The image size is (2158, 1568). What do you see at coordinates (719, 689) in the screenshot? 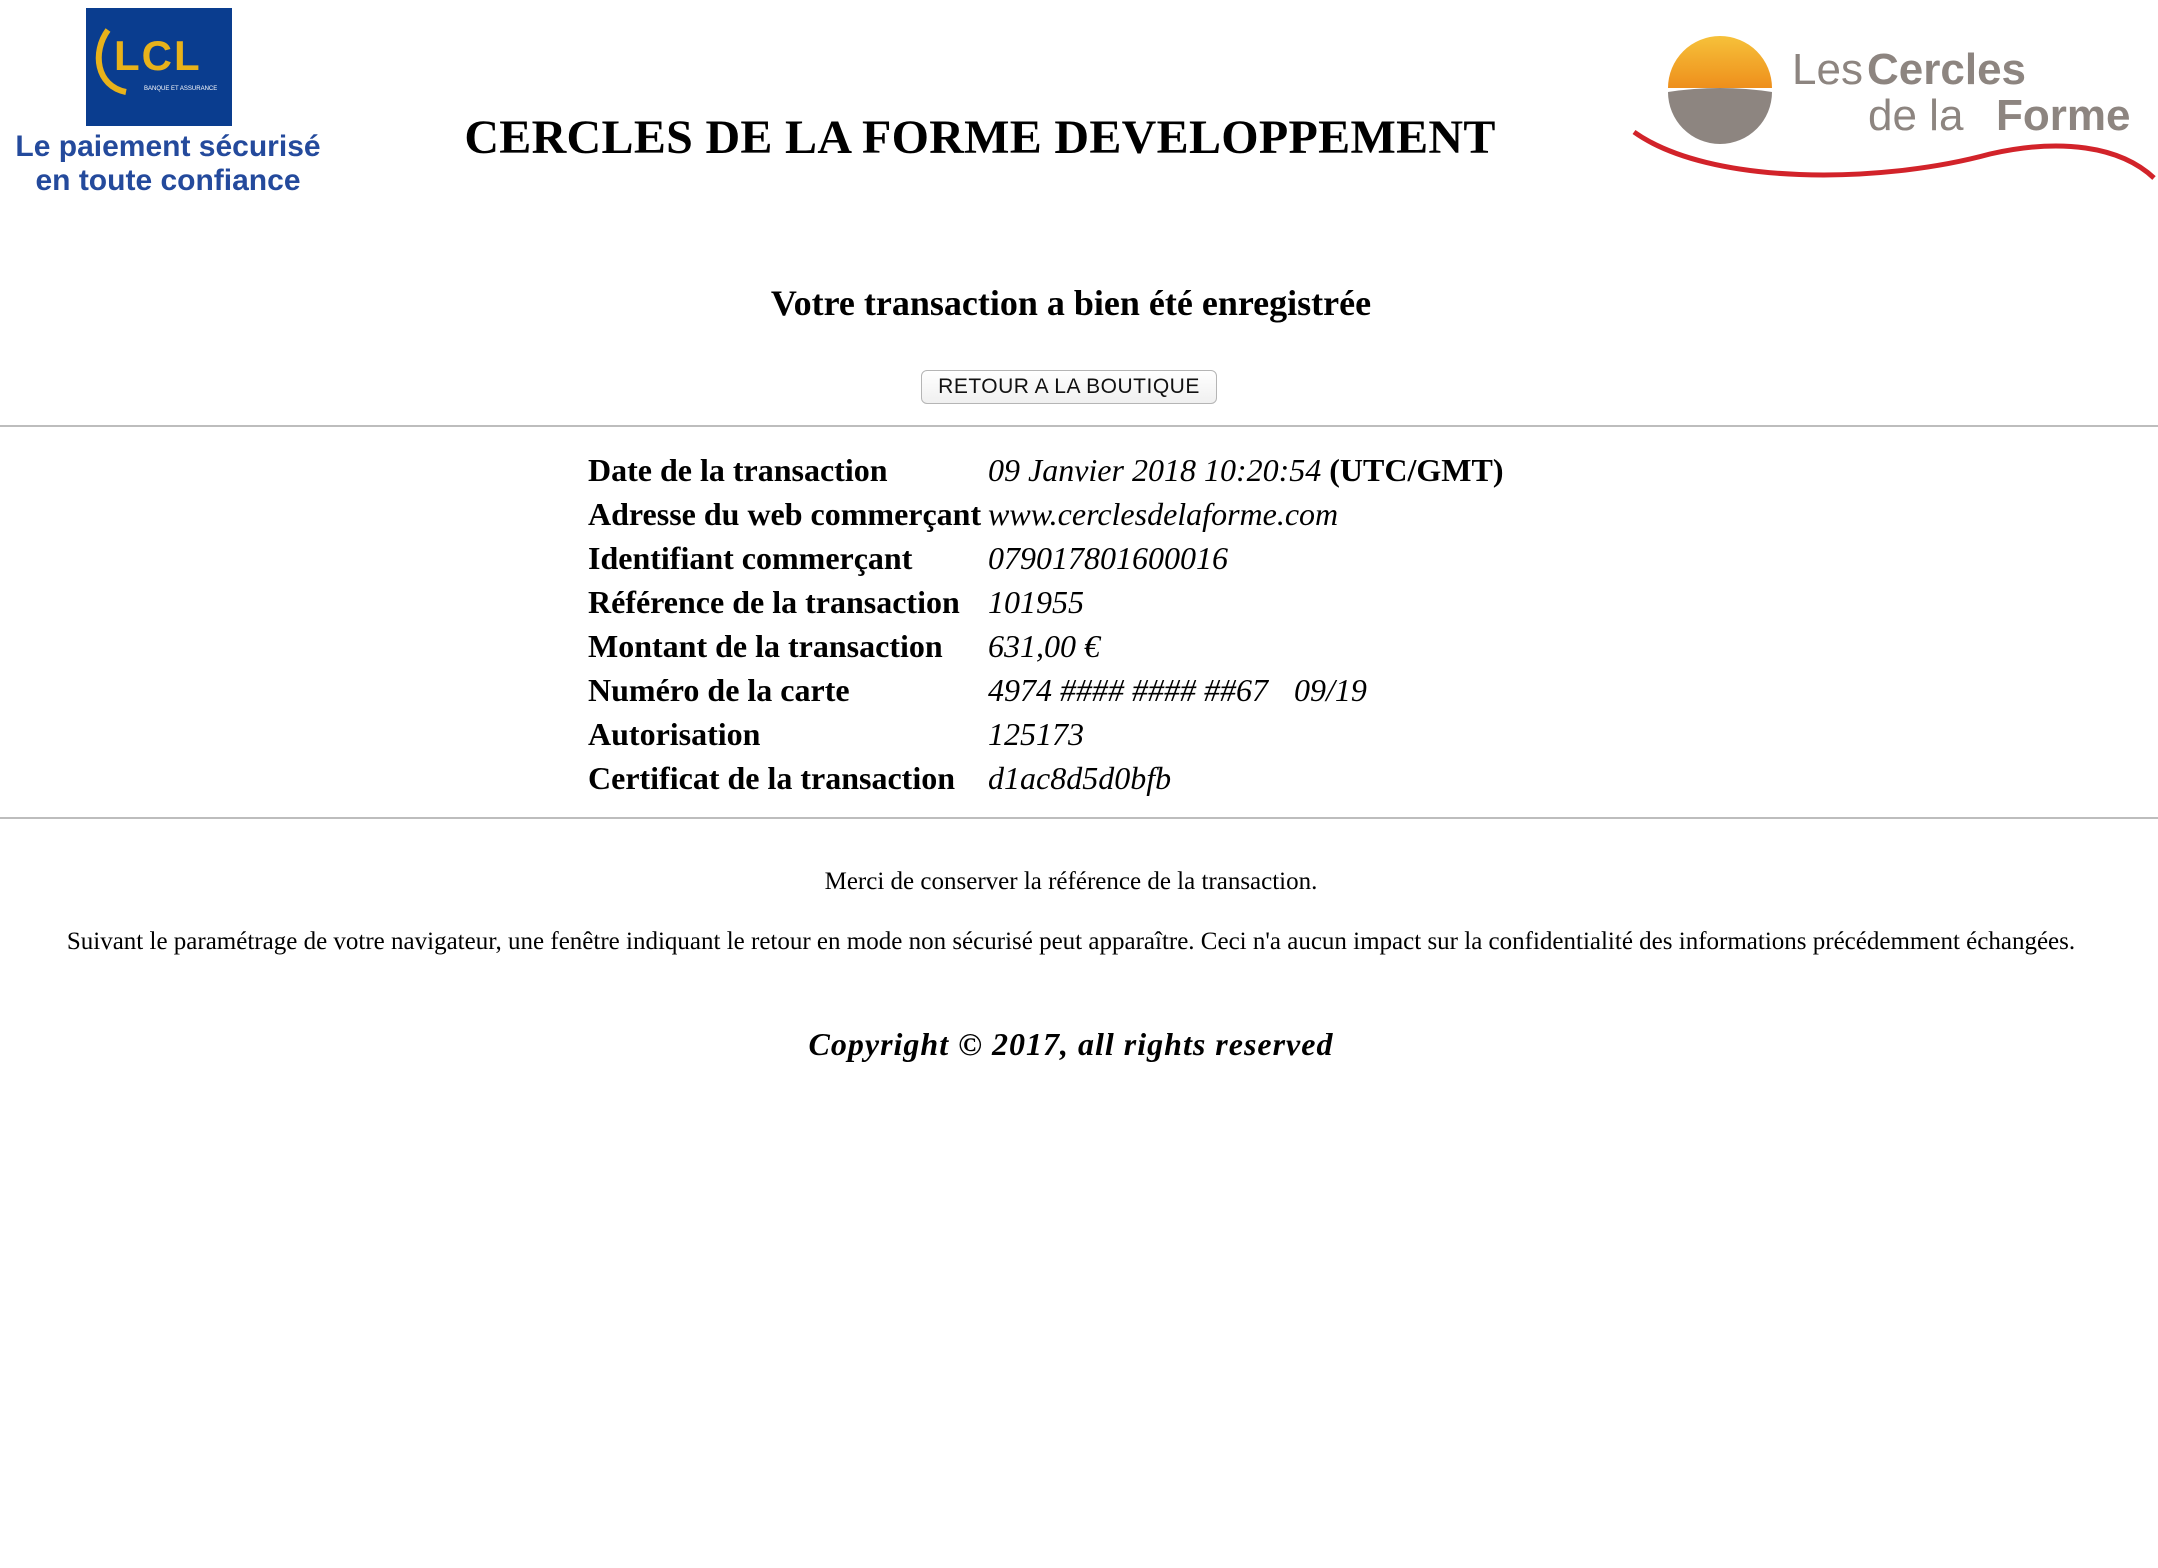
I see `row-label: Numéro de la carte` at bounding box center [719, 689].